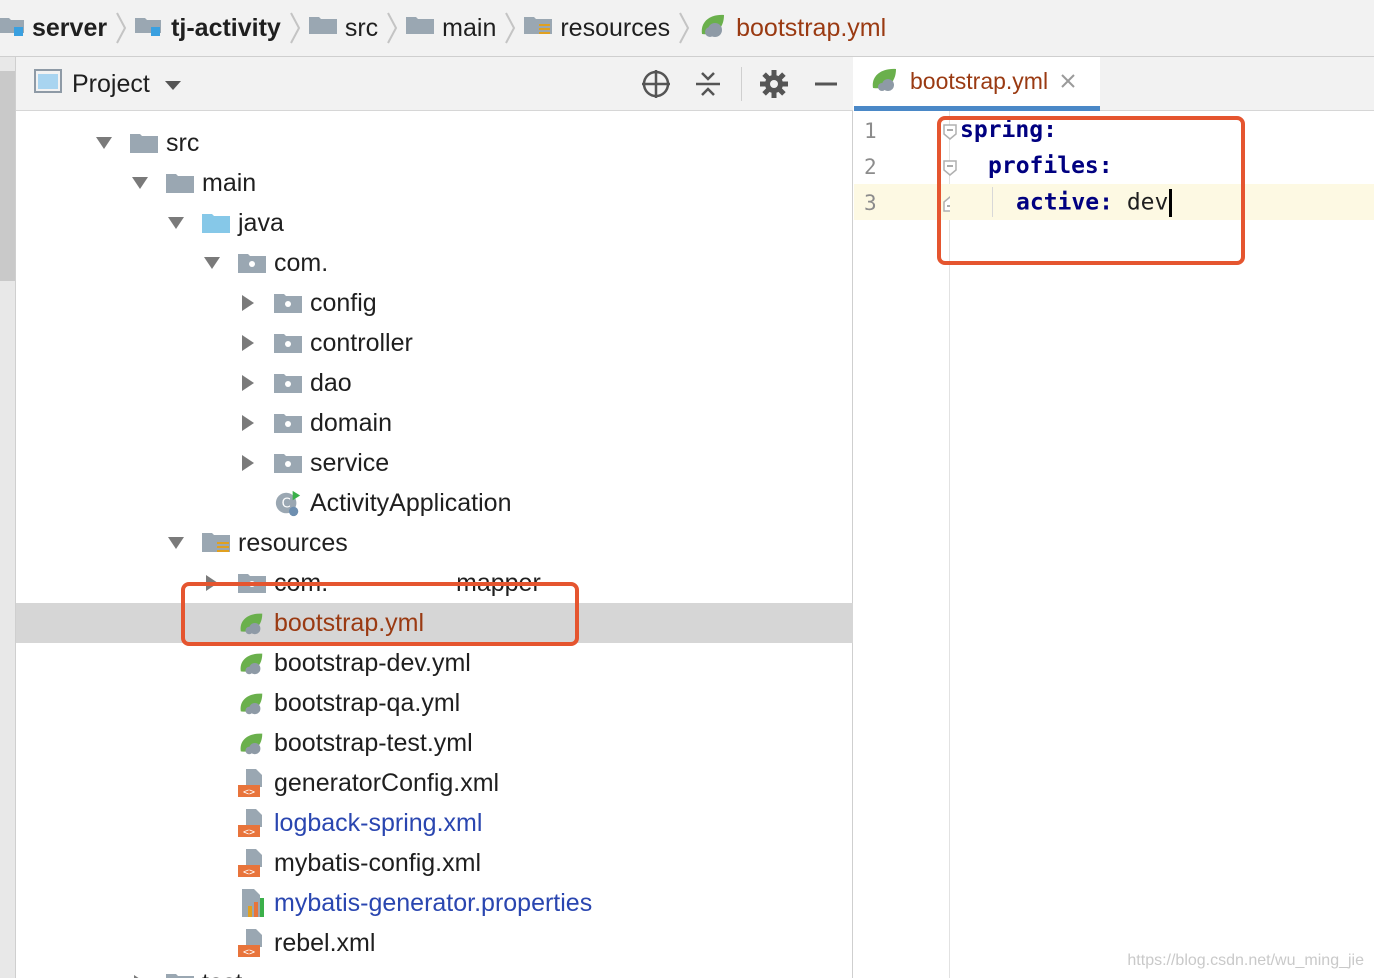 This screenshot has width=1374, height=978. I want to click on breadcrumb-label: main, so click(469, 27).